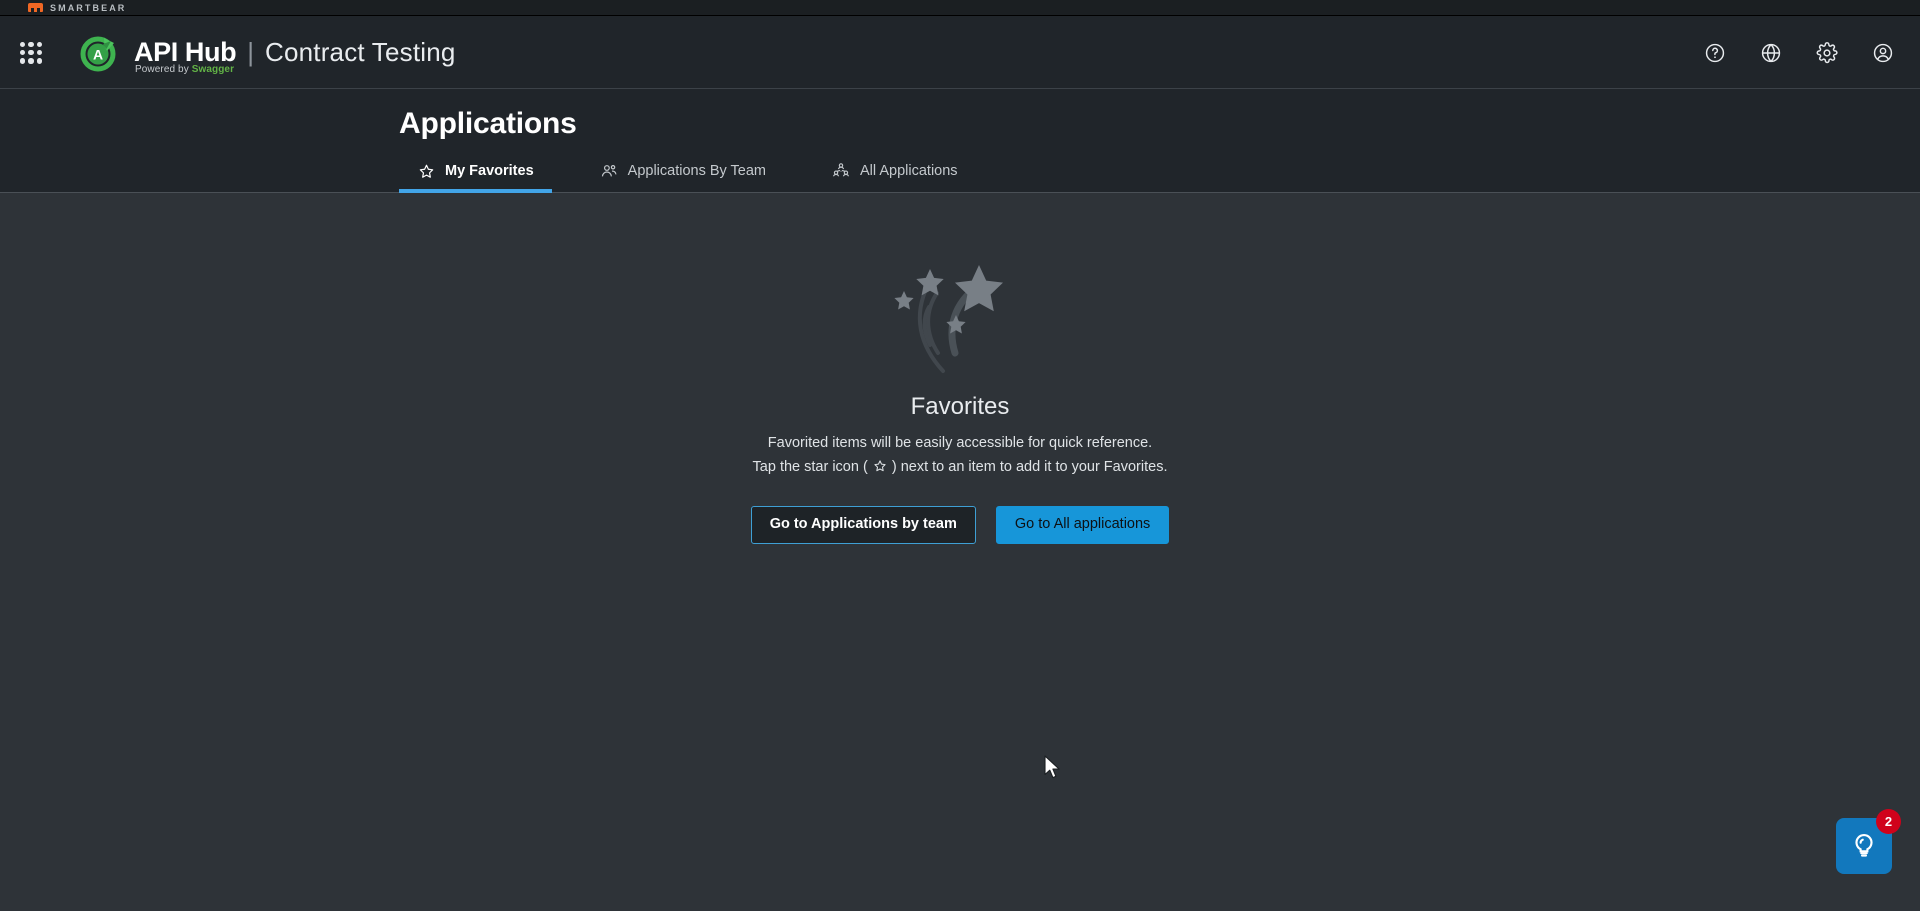  What do you see at coordinates (35, 7) in the screenshot?
I see `smartbear-logo-icon` at bounding box center [35, 7].